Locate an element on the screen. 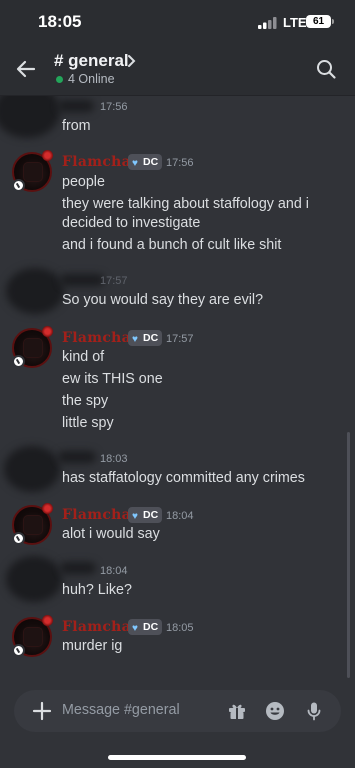  scrollbar is located at coordinates (348, 555).